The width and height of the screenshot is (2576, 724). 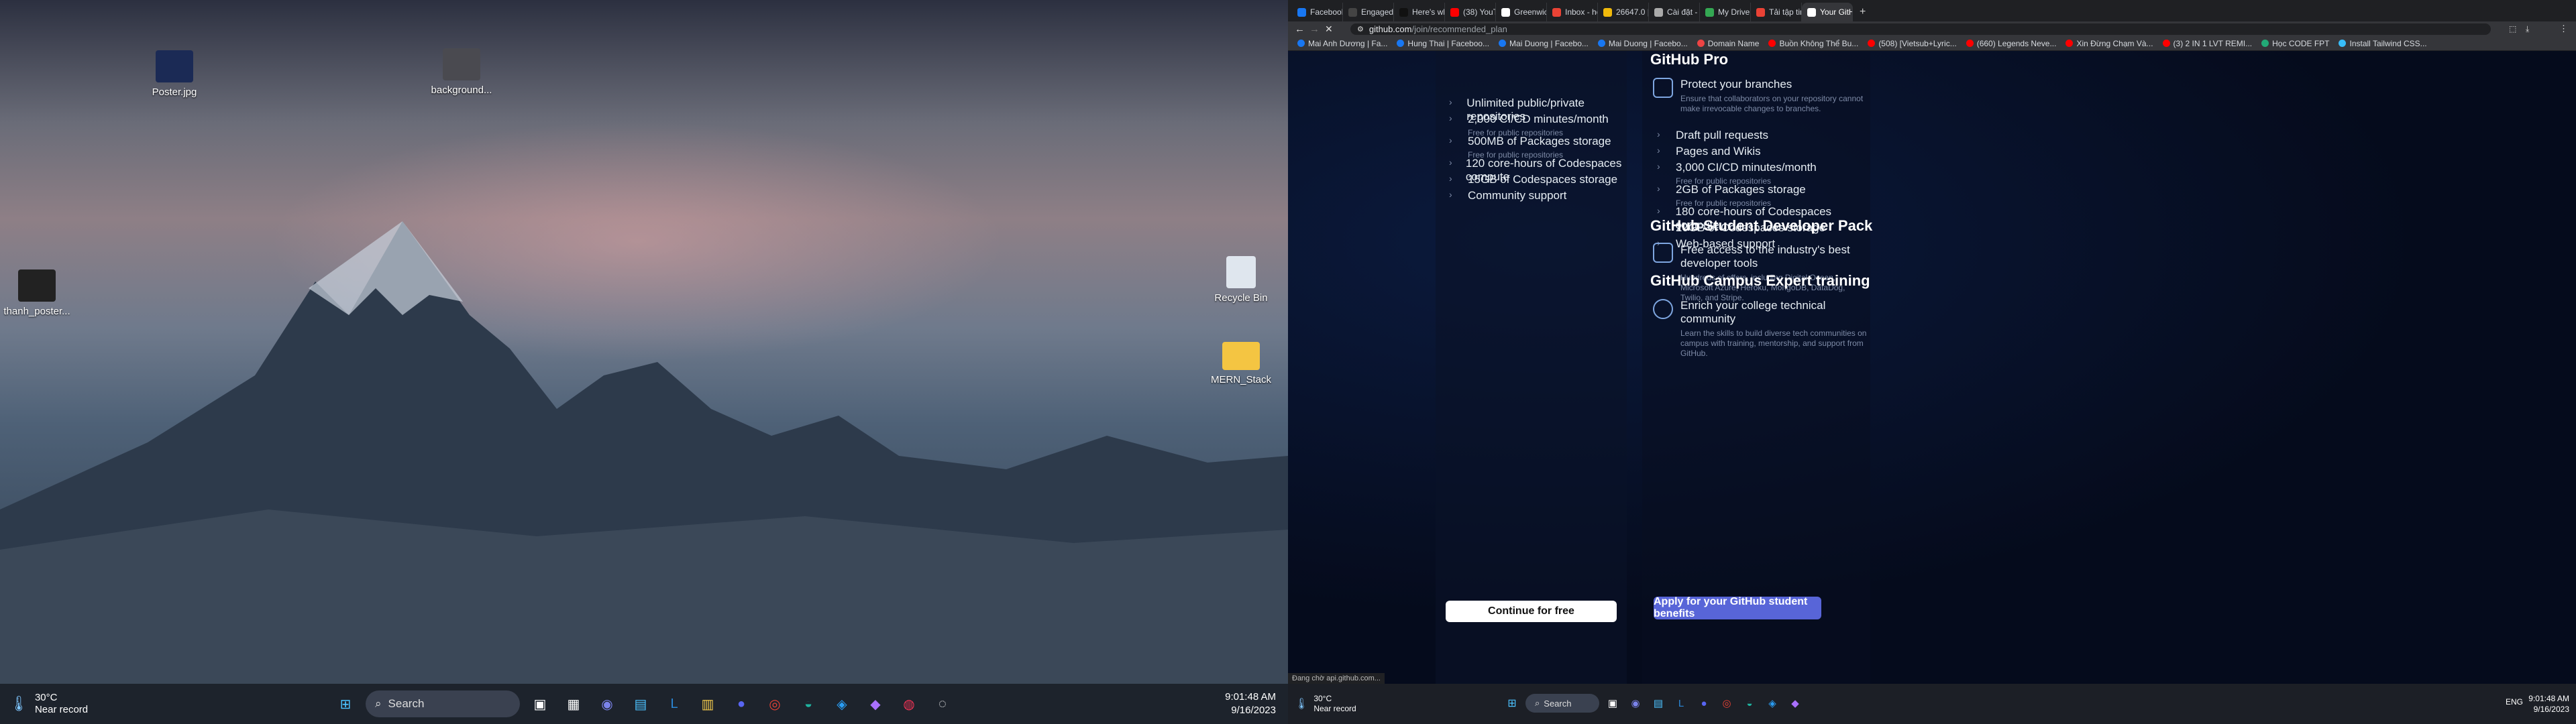 What do you see at coordinates (573, 703) in the screenshot?
I see `task-view-icon: ▦` at bounding box center [573, 703].